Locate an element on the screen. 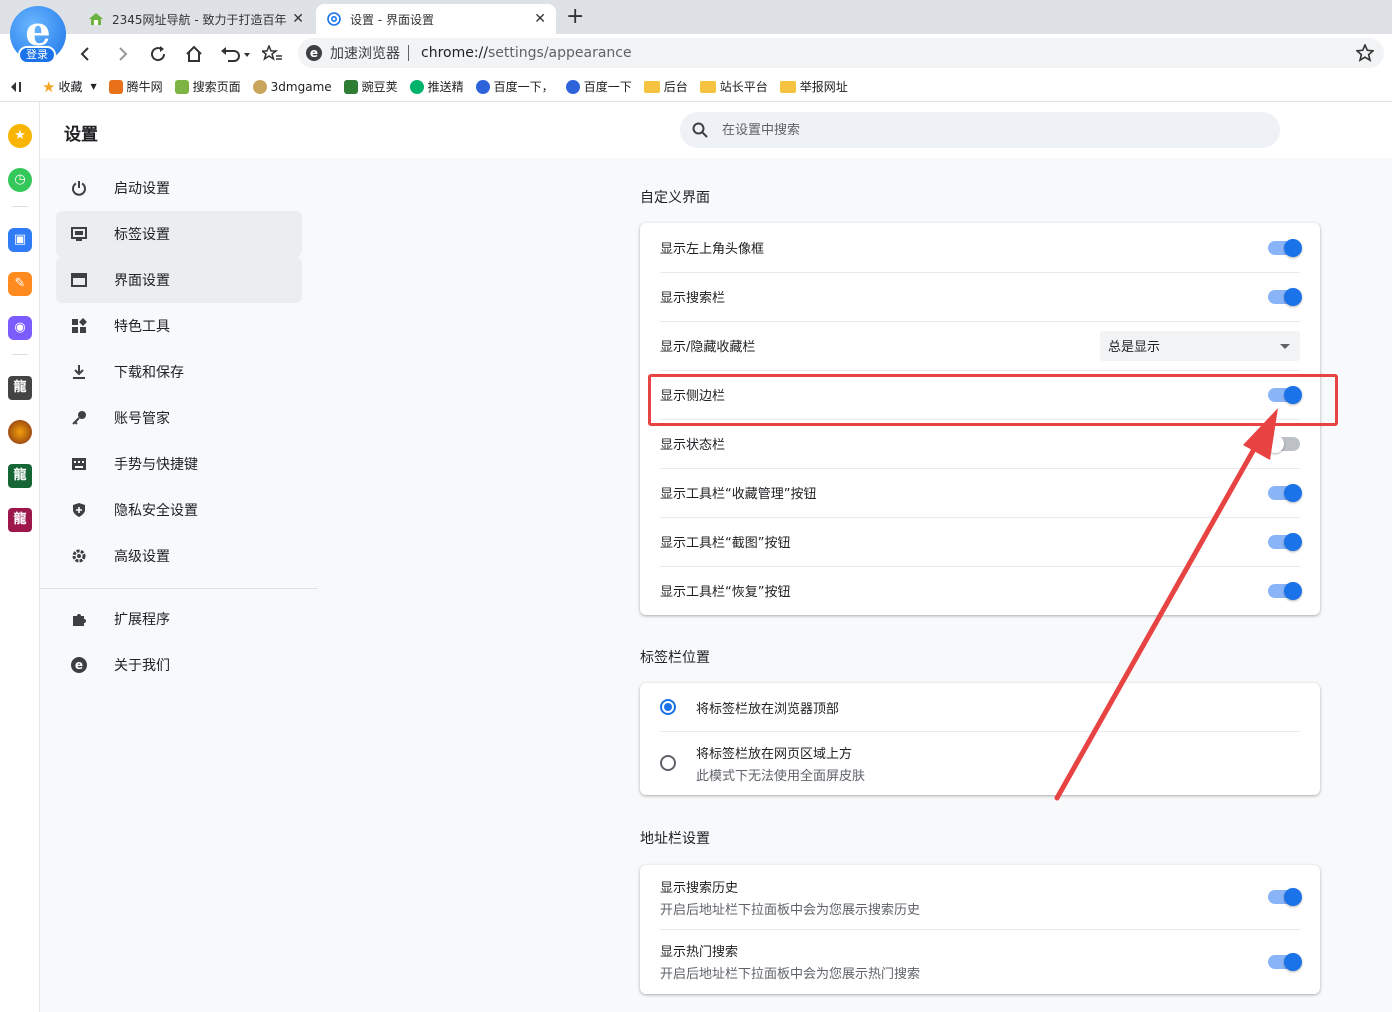  bookmark-manager-button is located at coordinates (272, 54).